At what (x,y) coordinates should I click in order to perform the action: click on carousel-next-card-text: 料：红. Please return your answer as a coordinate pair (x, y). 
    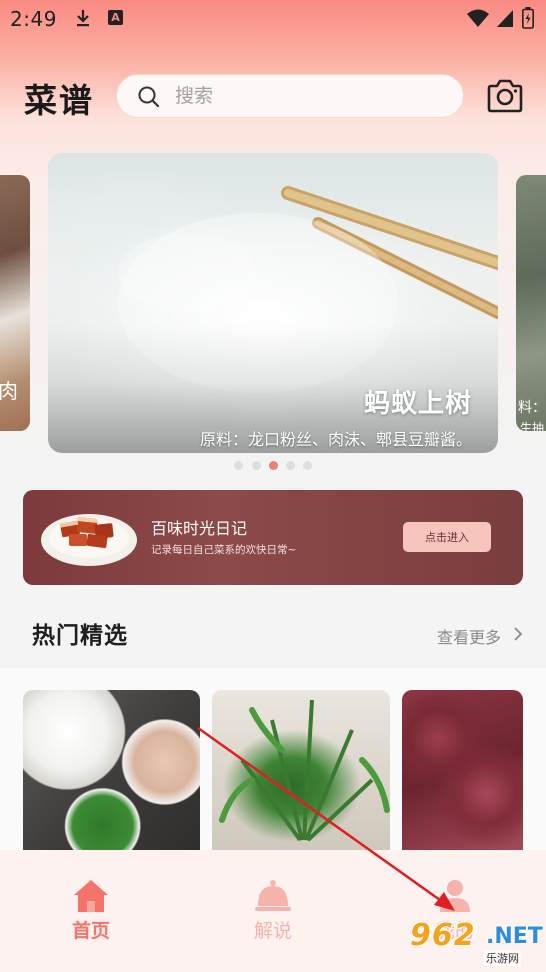
    Looking at the image, I should click on (532, 408).